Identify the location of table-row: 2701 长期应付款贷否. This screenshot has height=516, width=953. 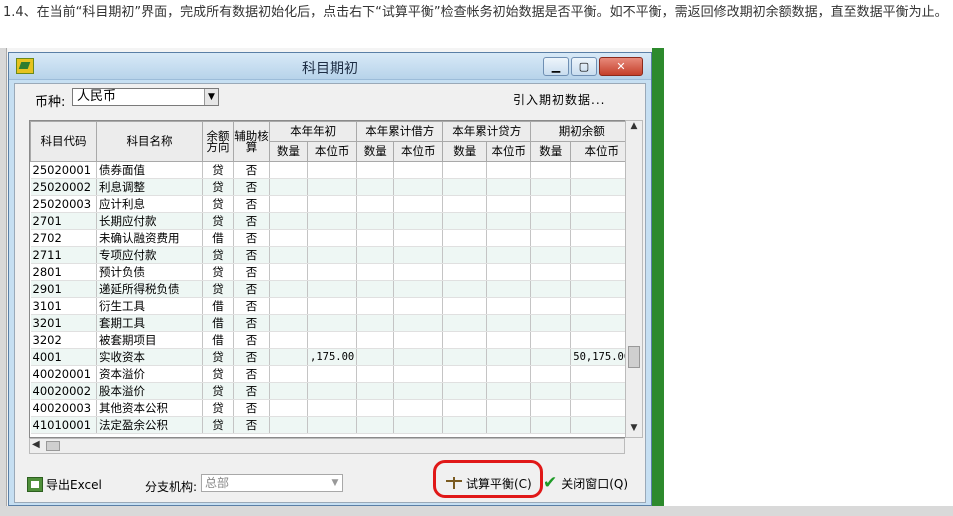
(332, 221).